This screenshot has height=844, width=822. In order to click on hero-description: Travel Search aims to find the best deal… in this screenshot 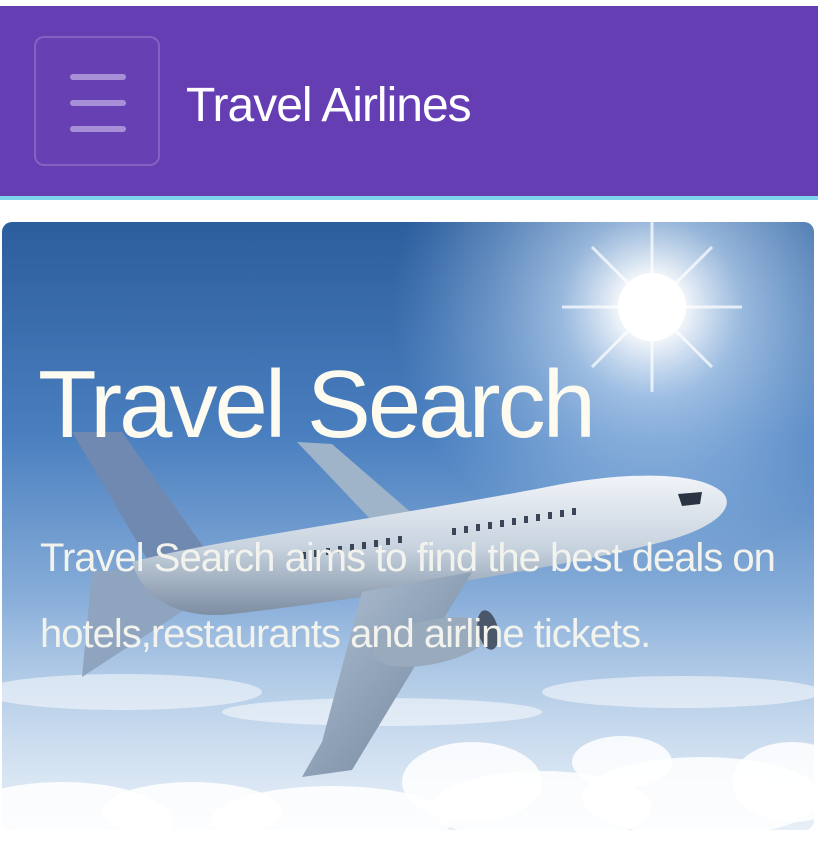, I will do `click(408, 596)`.